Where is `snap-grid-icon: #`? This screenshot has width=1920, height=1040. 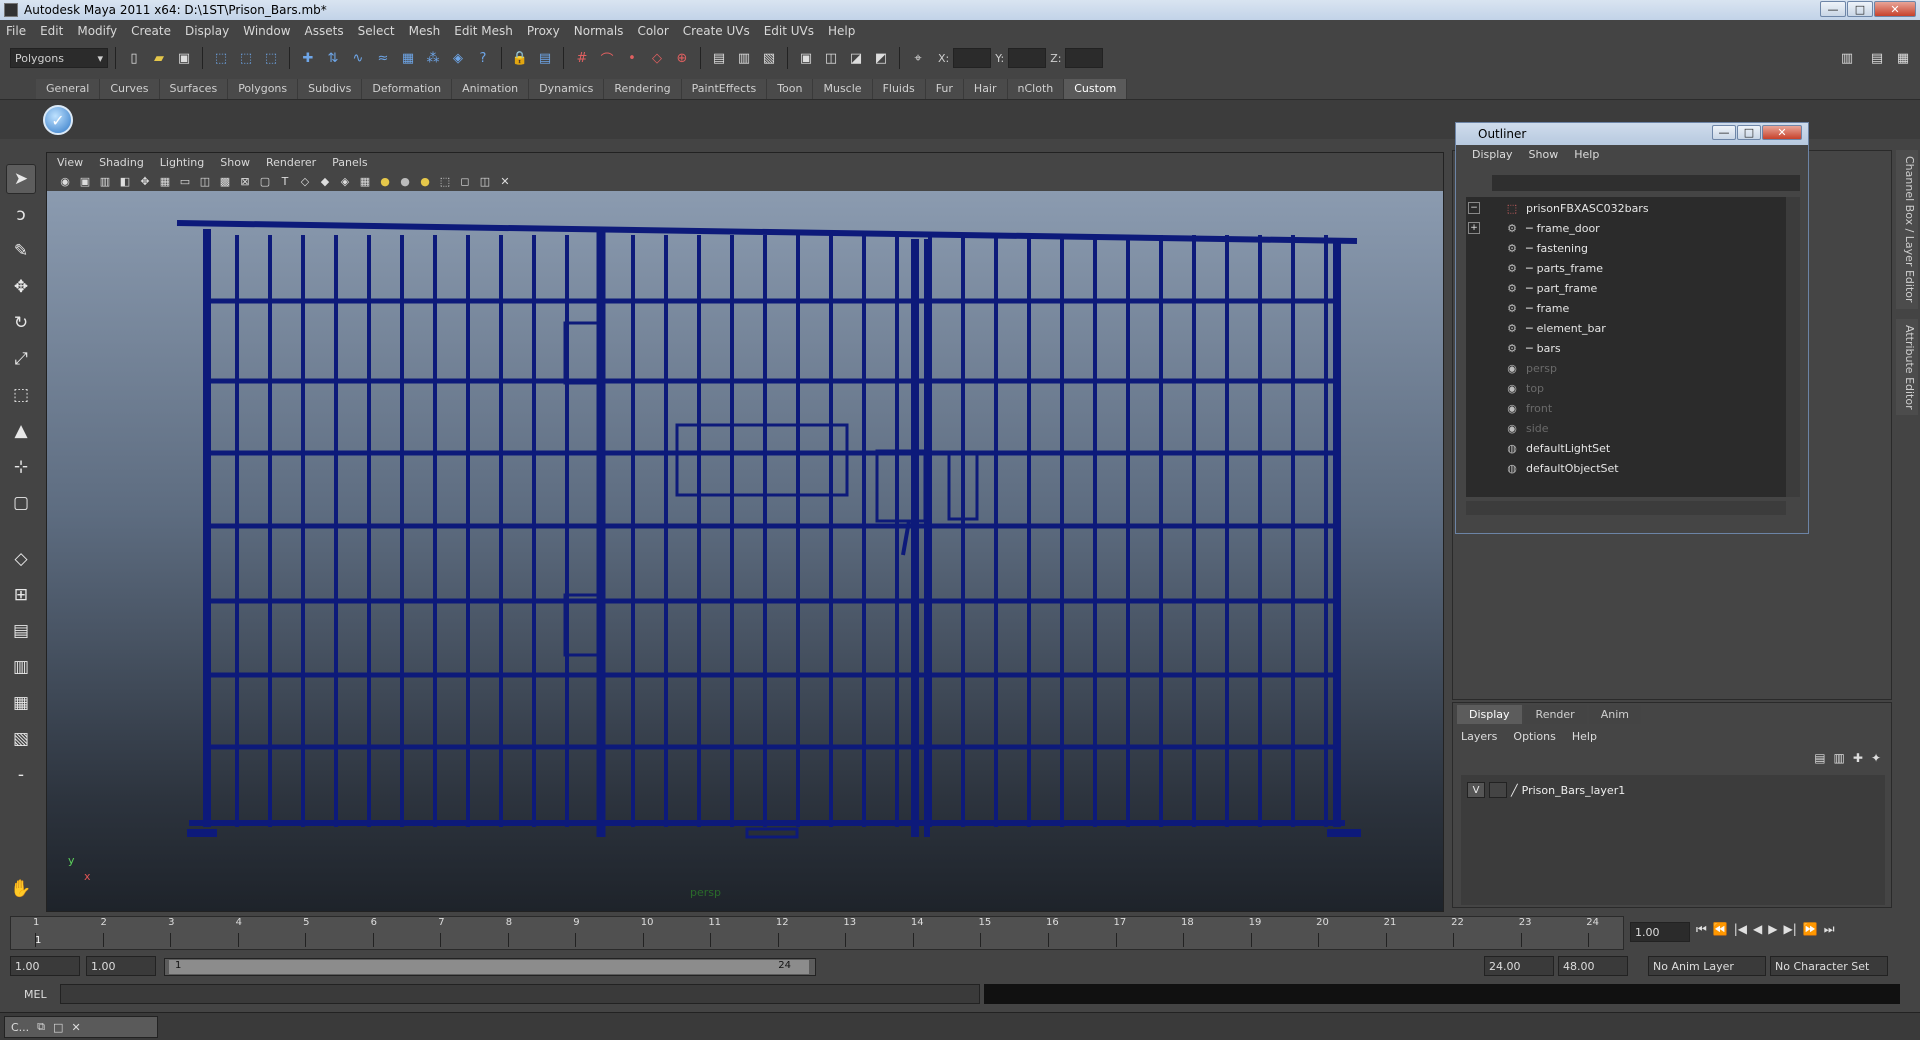
snap-grid-icon: # is located at coordinates (582, 58).